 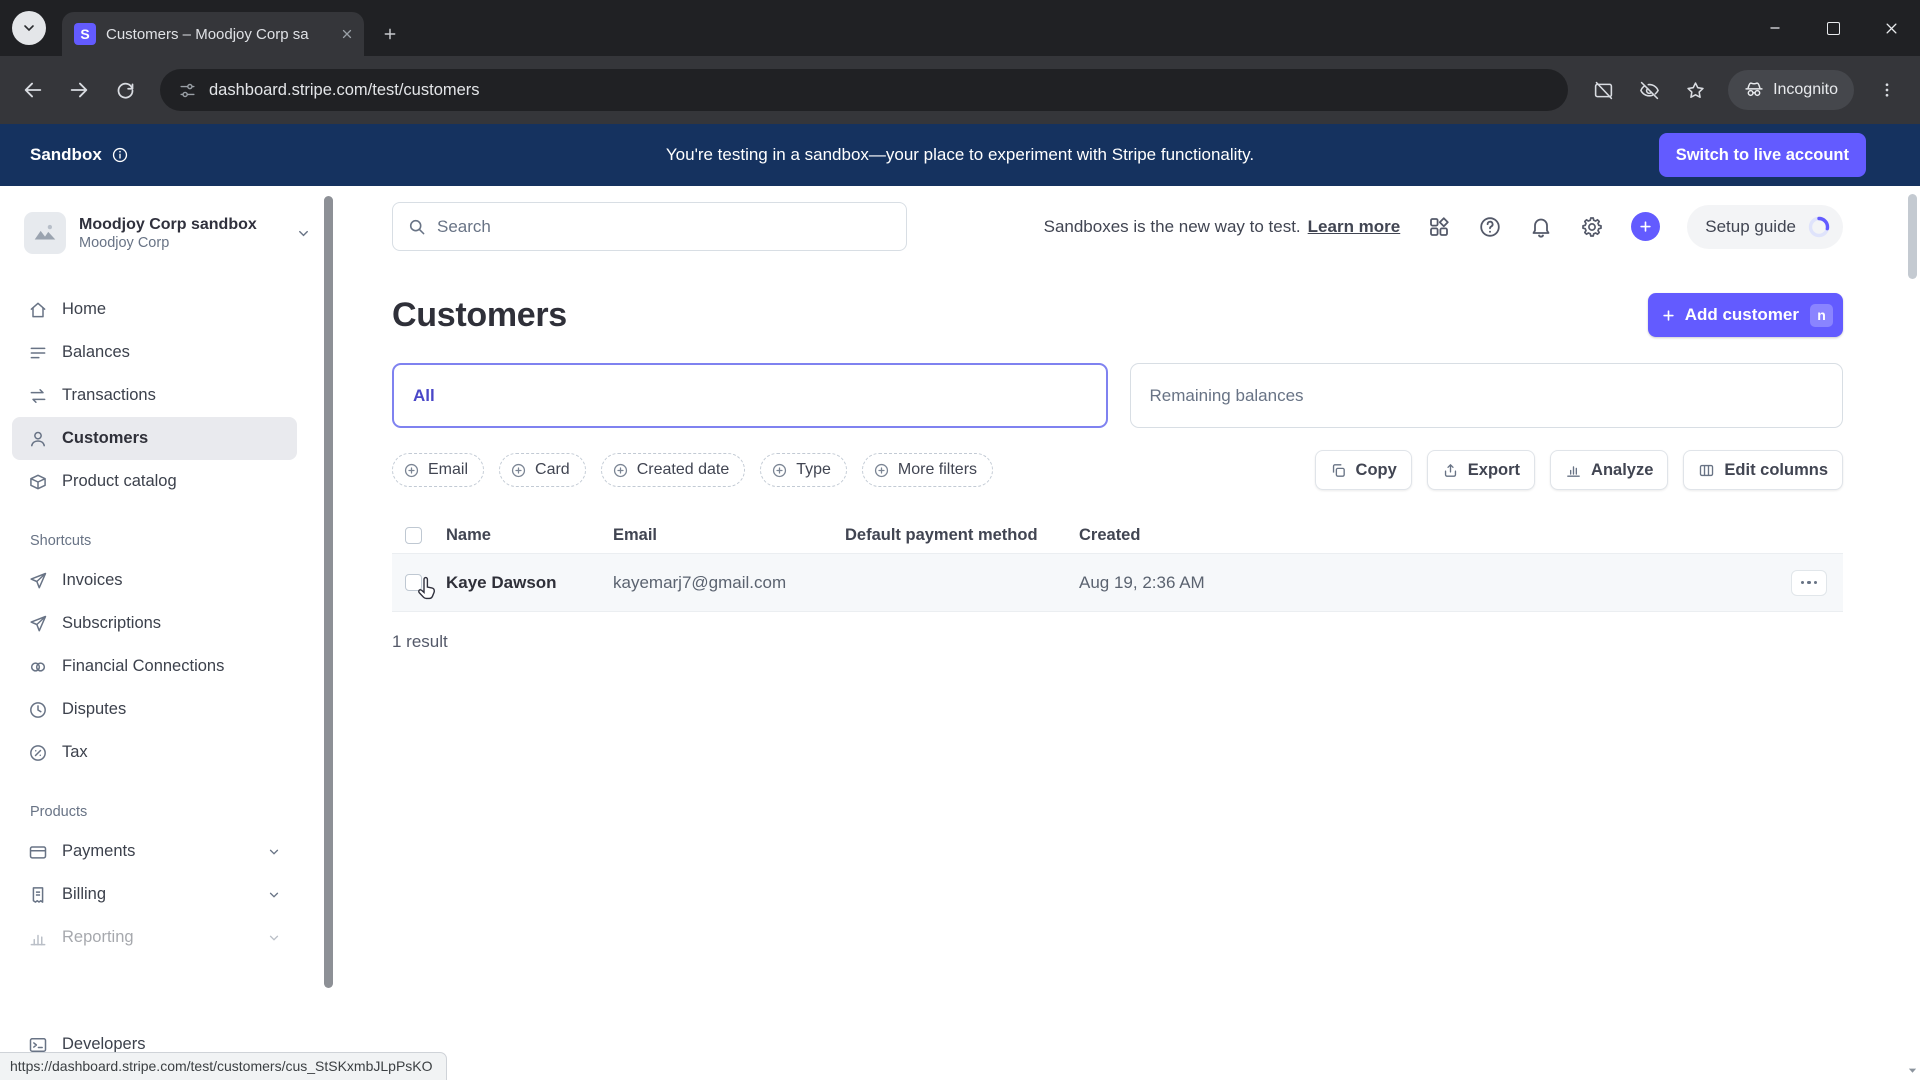 I want to click on sidebar-item-billing: Billing, so click(x=154, y=894).